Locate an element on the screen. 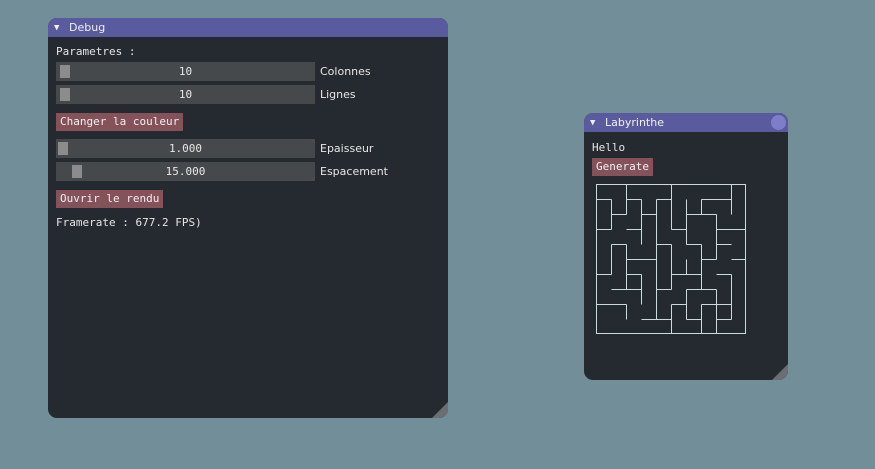 The image size is (875, 469). hello-text: Hello is located at coordinates (609, 147).